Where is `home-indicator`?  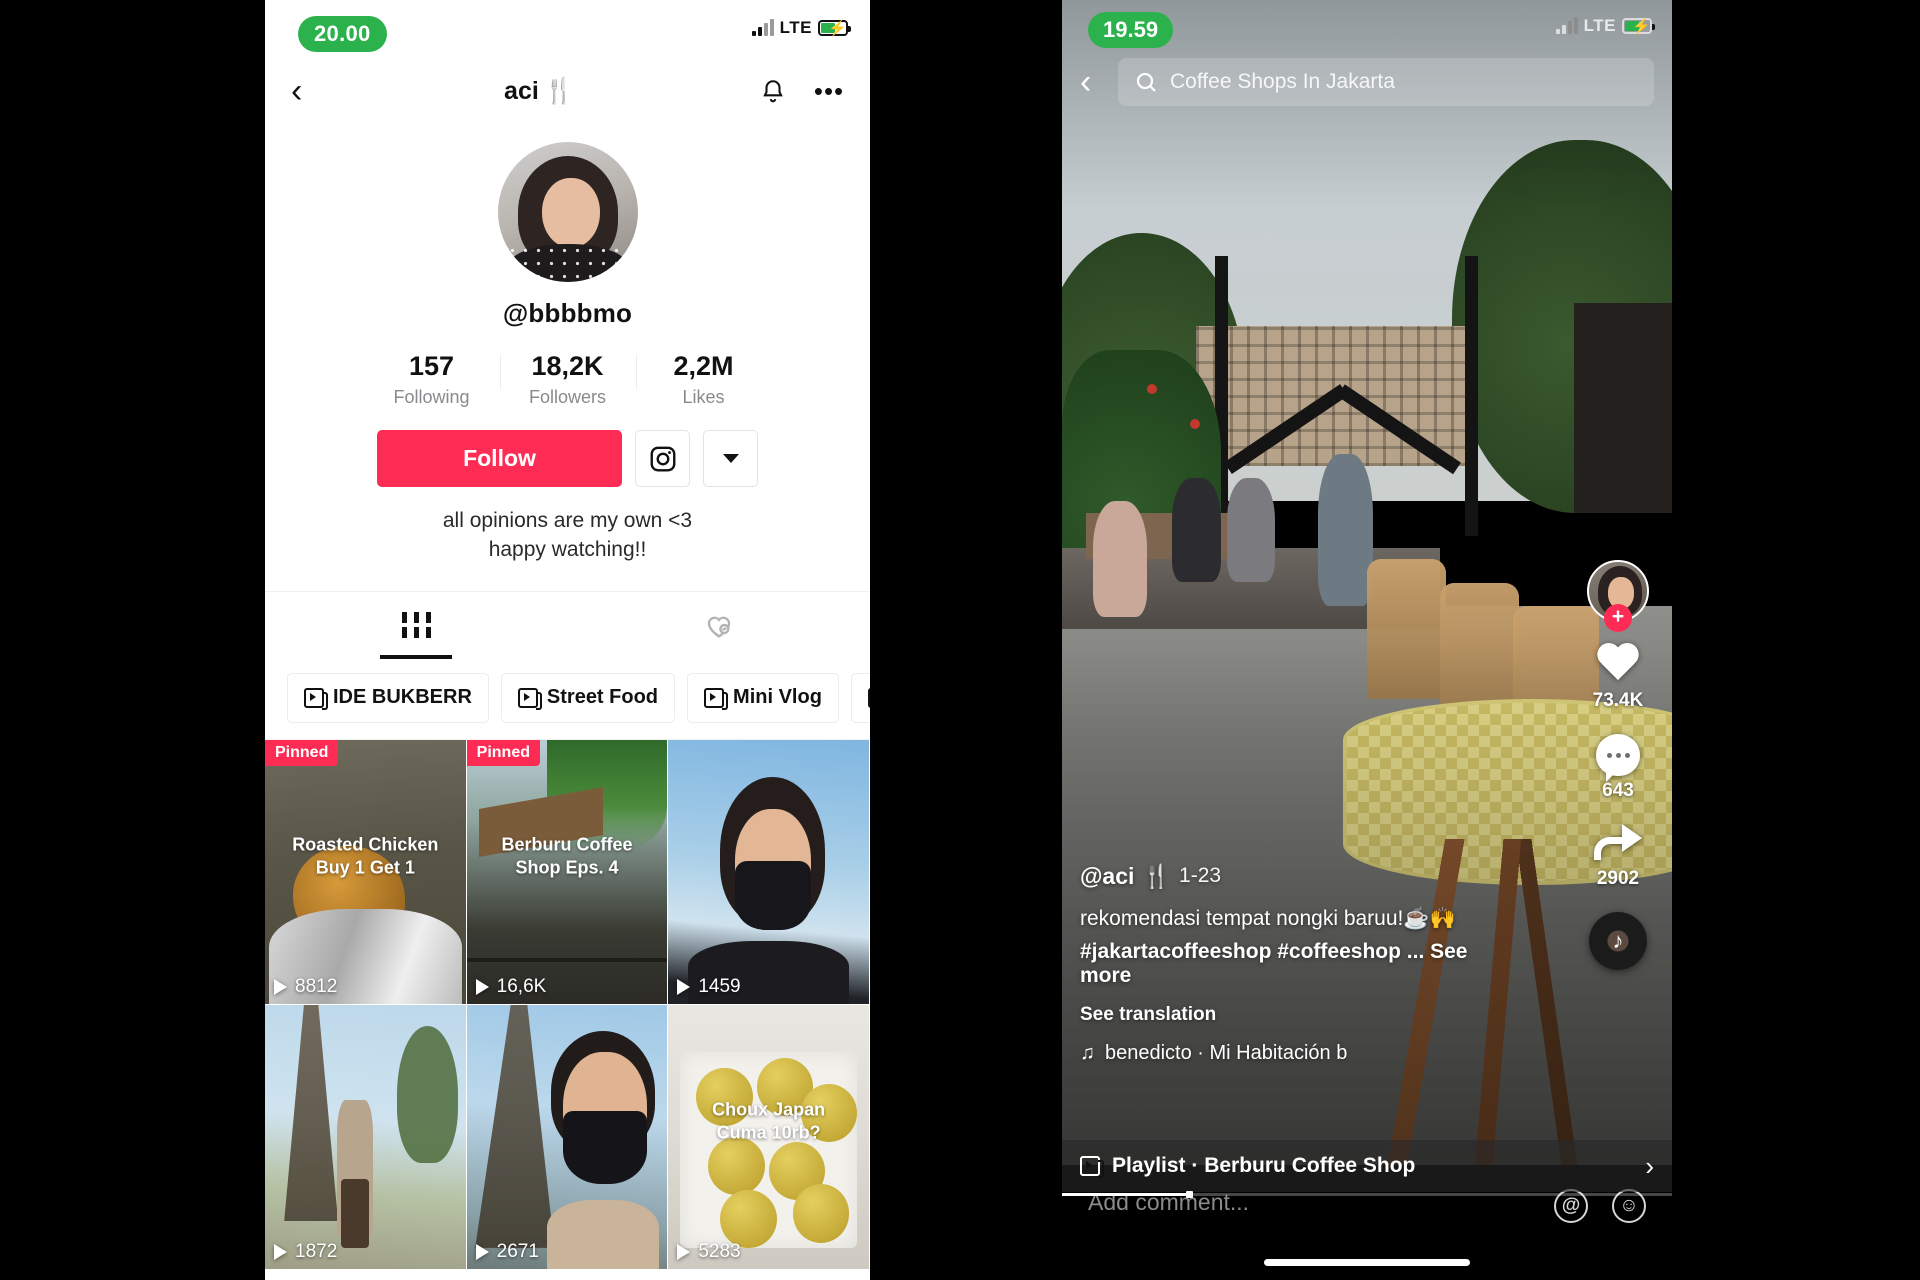 home-indicator is located at coordinates (1367, 1262).